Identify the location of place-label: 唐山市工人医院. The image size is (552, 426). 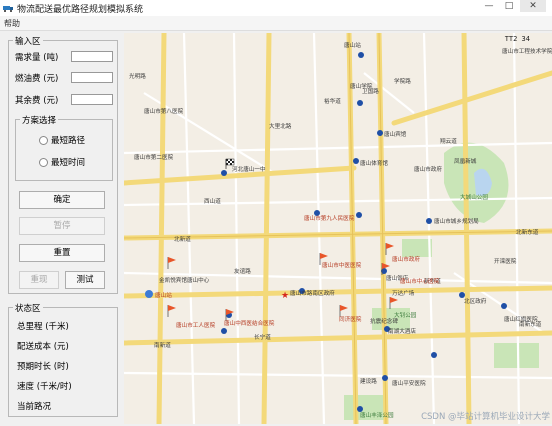
(196, 325).